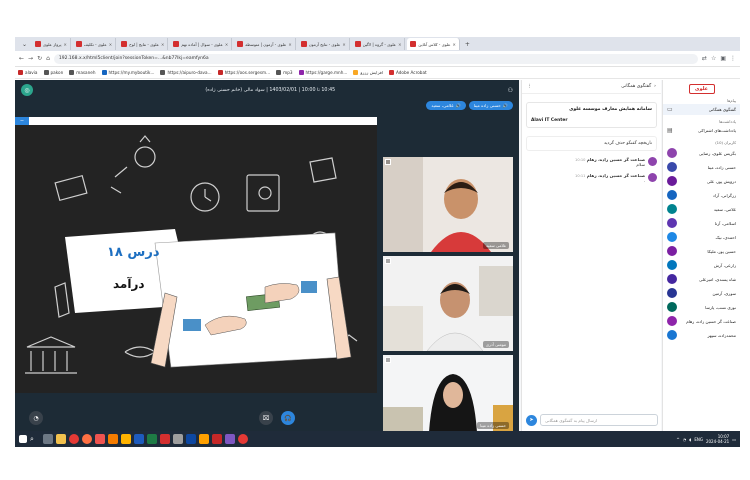 Image resolution: width=750 pixels, height=480 pixels. Describe the element at coordinates (531, 420) in the screenshot. I see `send-button: ➤` at that location.